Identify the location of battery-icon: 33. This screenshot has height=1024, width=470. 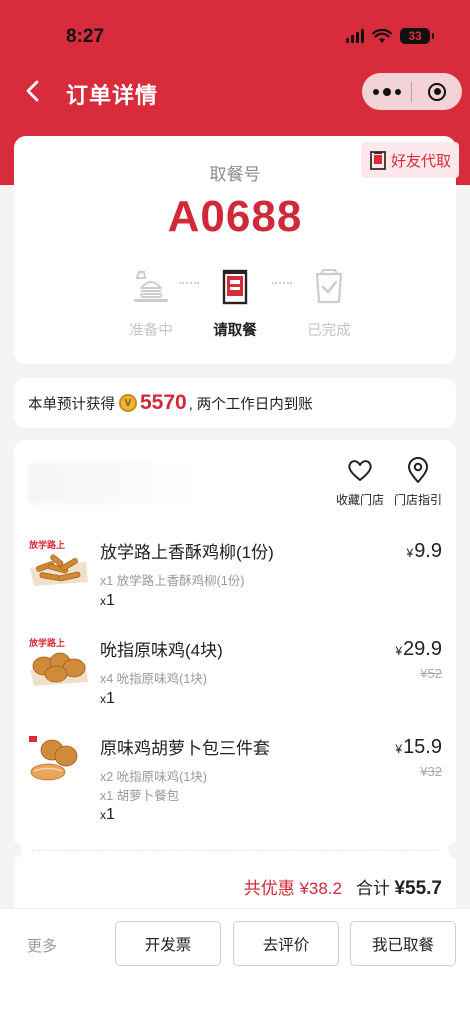
(417, 36).